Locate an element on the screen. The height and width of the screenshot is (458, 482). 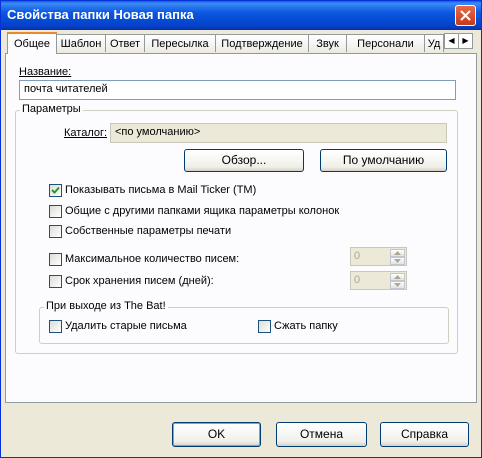
tab-scroll-left-button: ◀ is located at coordinates (451, 41).